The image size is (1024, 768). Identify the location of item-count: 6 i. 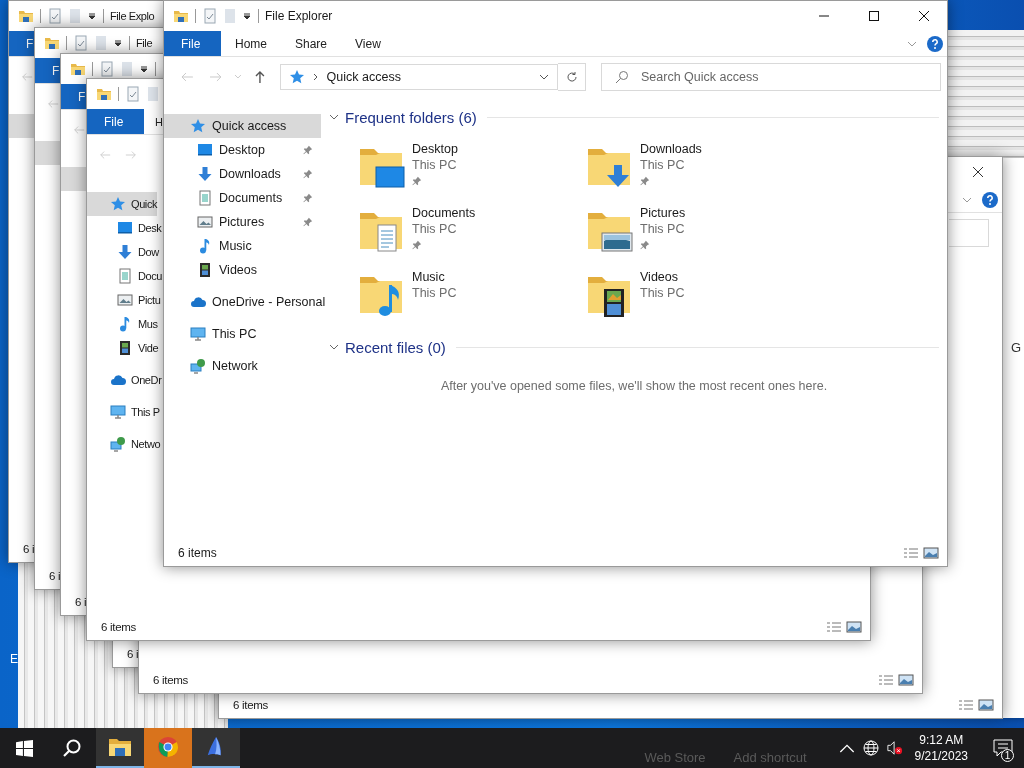
(55, 576).